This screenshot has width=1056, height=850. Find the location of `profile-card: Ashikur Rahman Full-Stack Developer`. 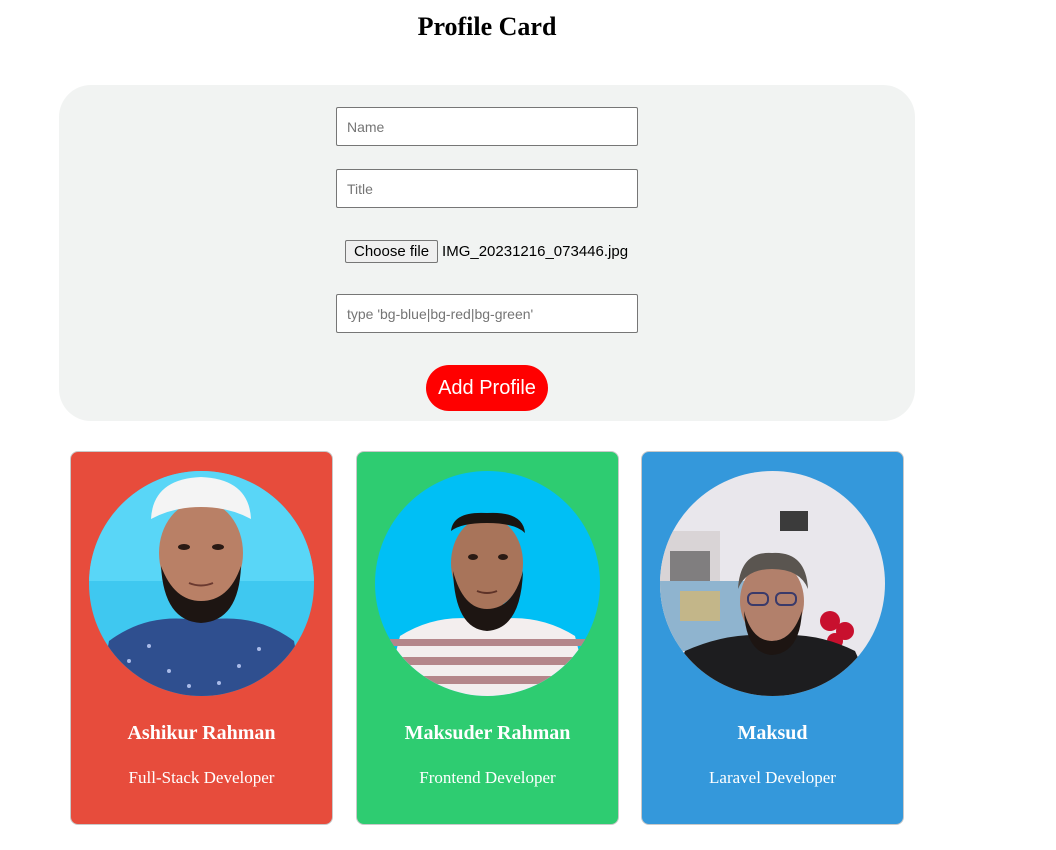

profile-card: Ashikur Rahman Full-Stack Developer is located at coordinates (201, 638).